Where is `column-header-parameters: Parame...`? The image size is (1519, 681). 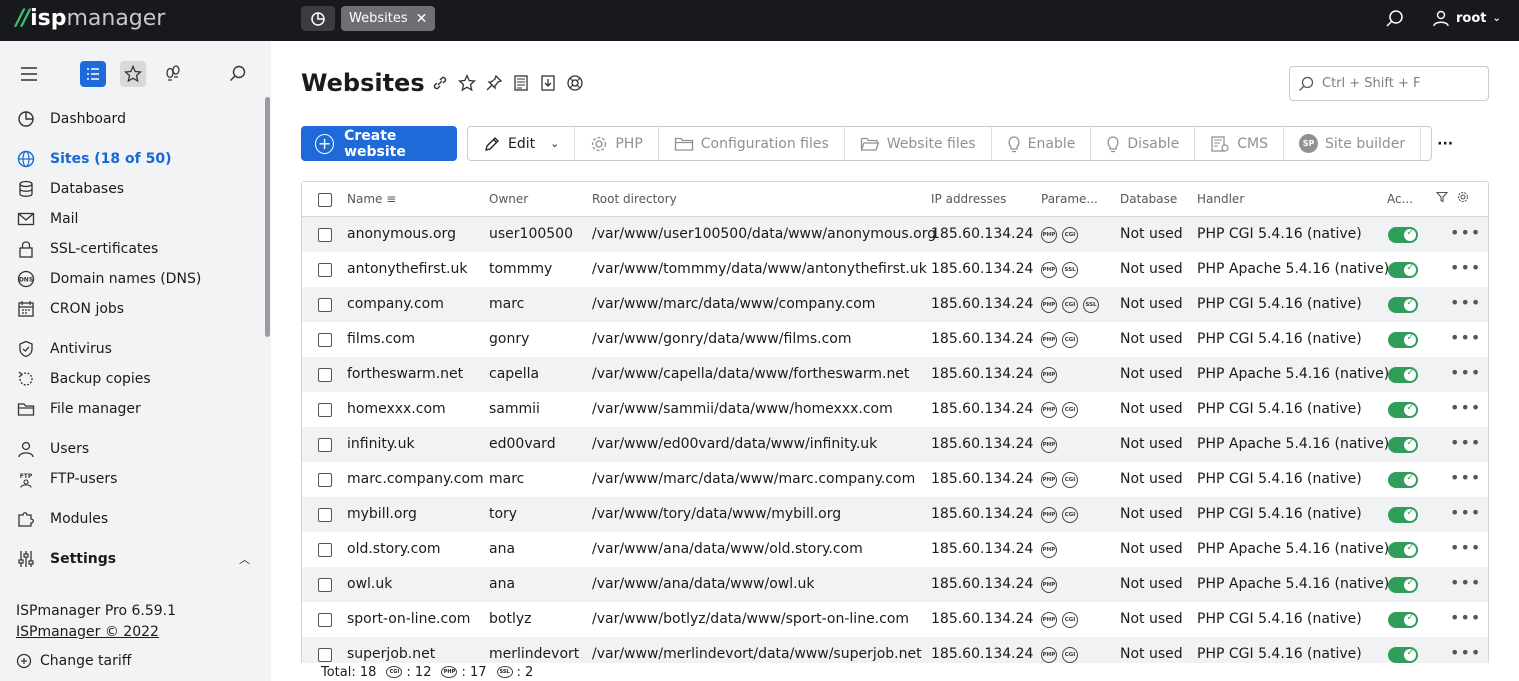
column-header-parameters: Parame... is located at coordinates (1069, 199).